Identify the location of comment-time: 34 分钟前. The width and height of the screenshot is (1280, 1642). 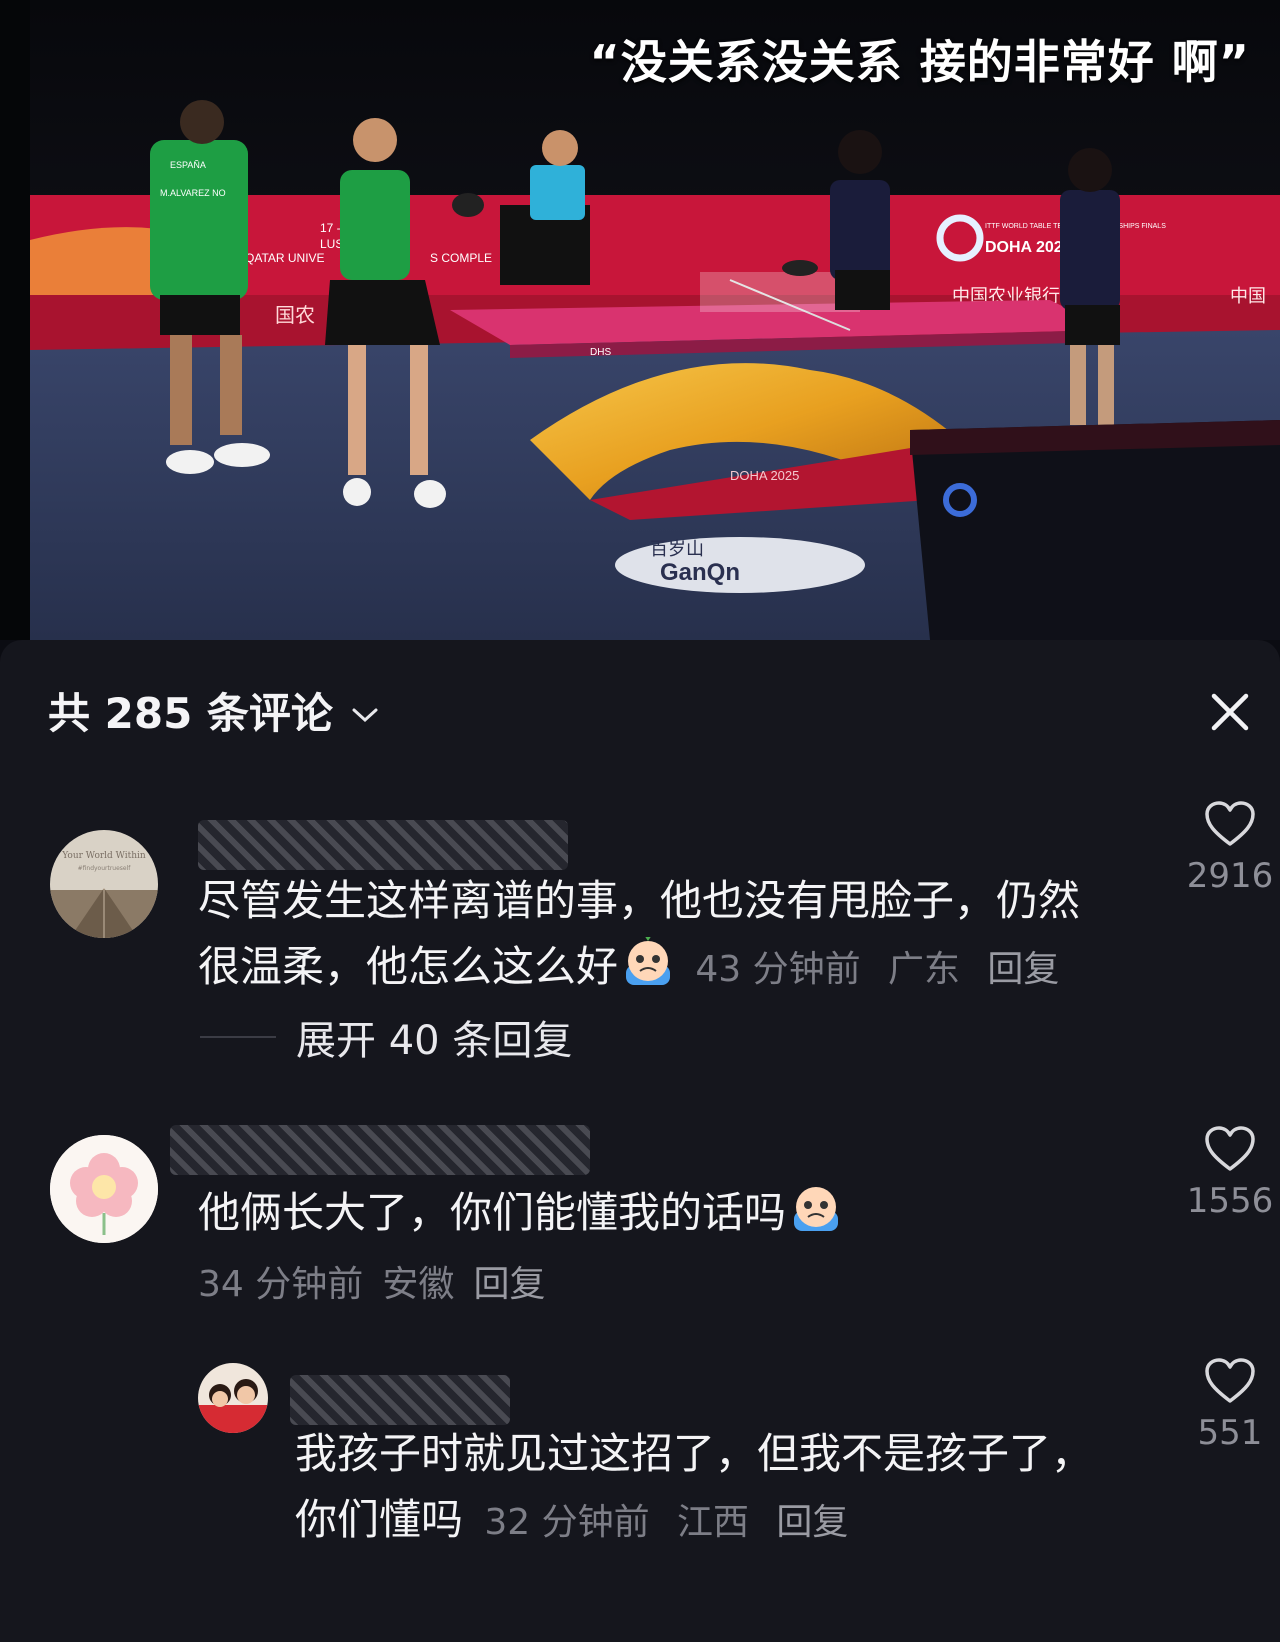
(281, 1284).